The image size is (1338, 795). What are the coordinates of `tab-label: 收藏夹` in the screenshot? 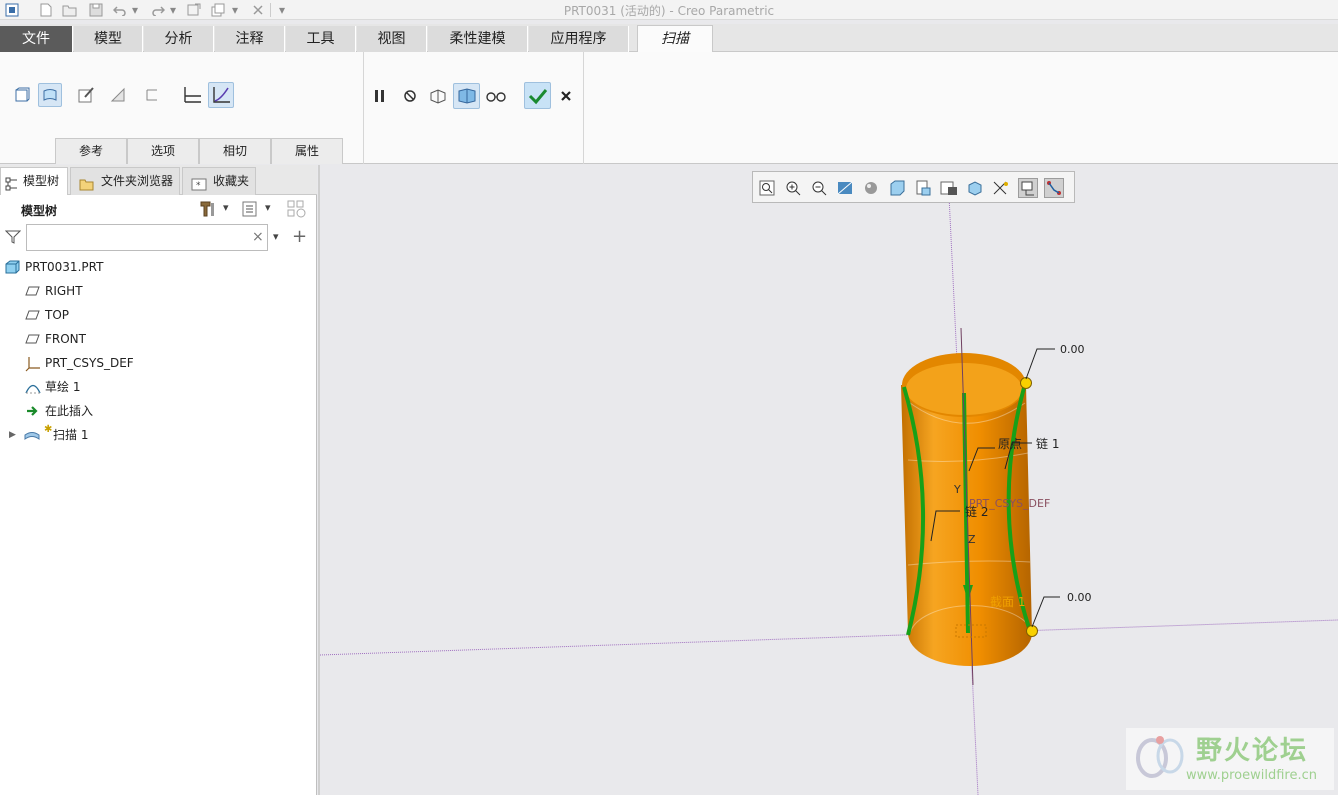 It's located at (231, 181).